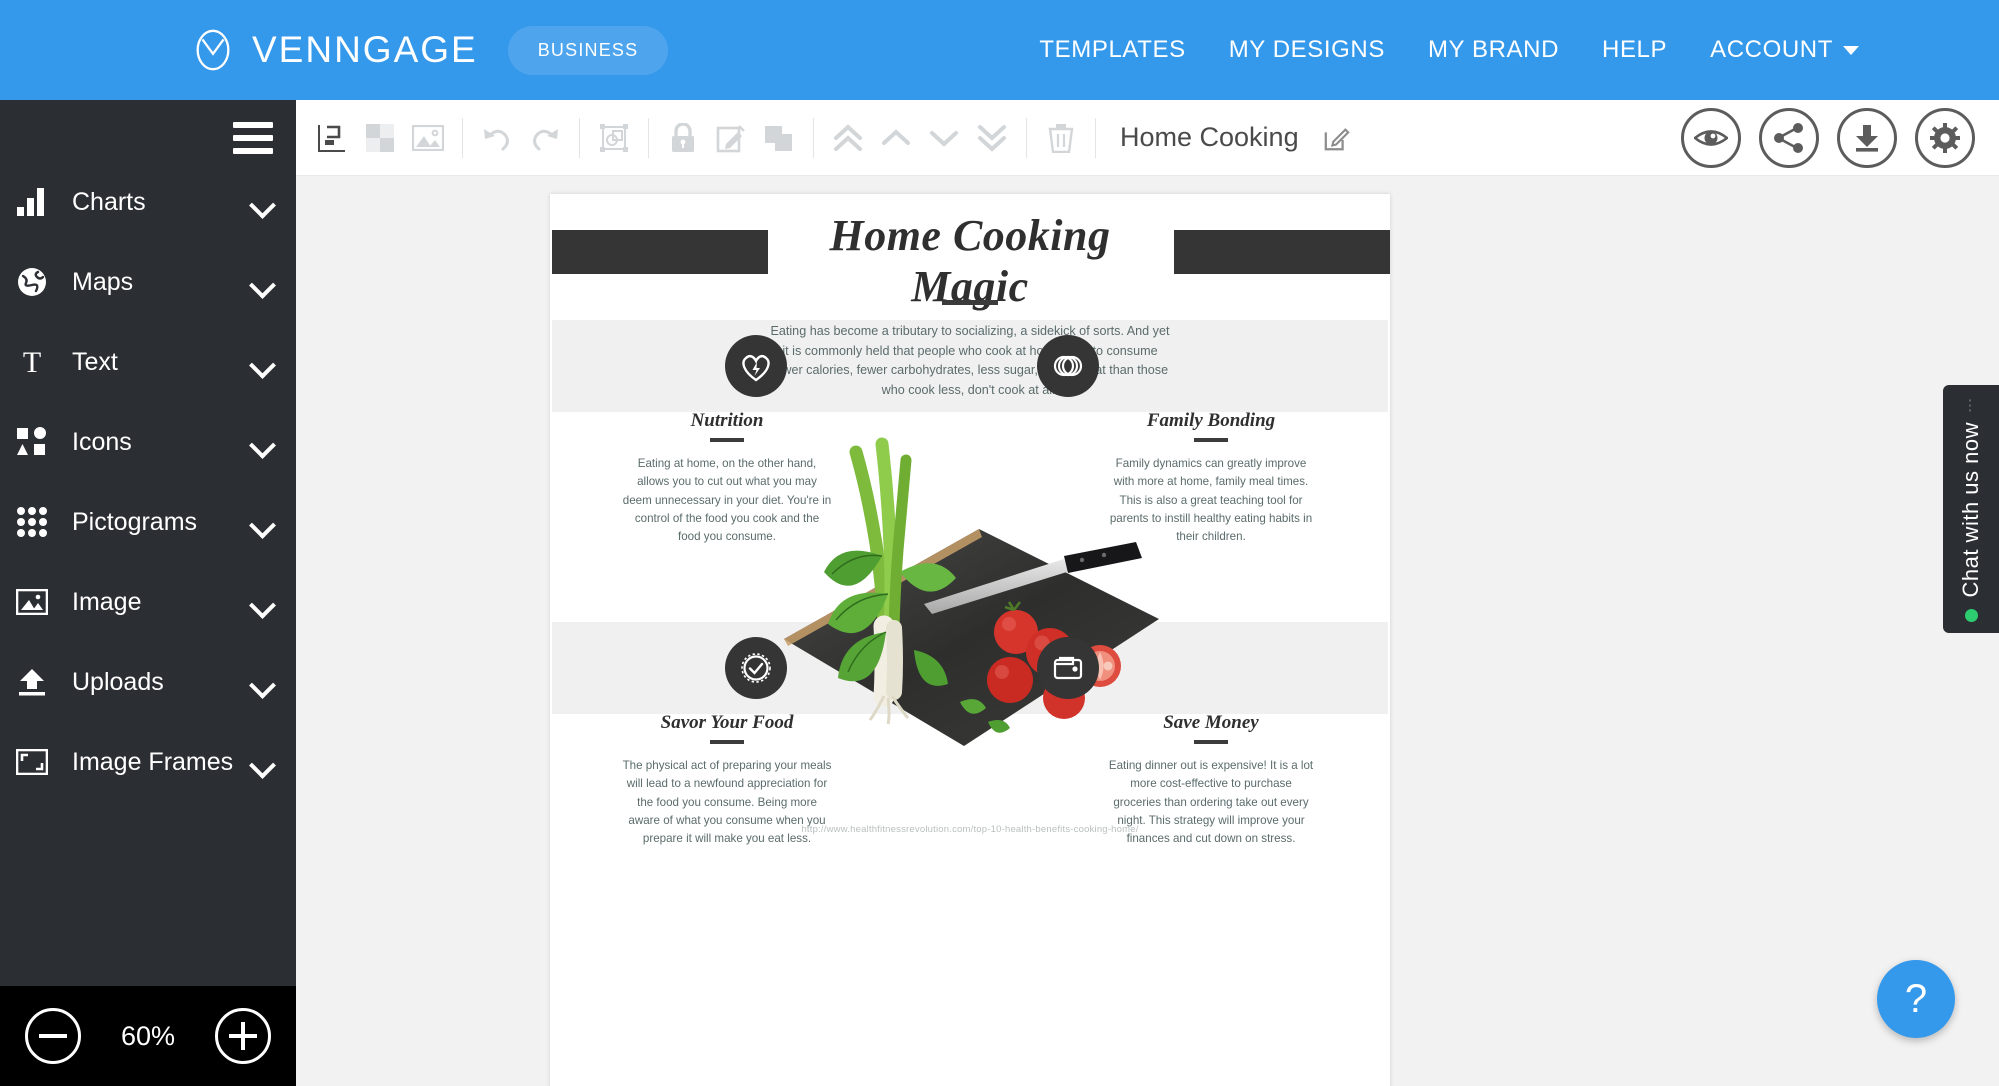  I want to click on section-icon-nutrition, so click(756, 366).